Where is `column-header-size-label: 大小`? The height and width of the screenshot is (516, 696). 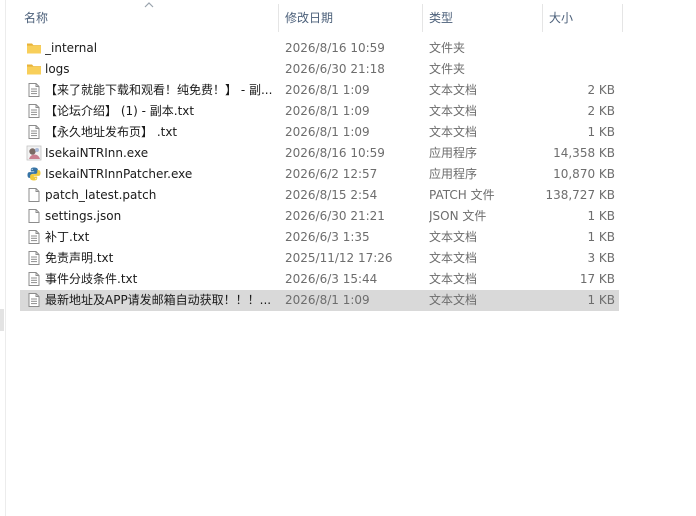
column-header-size-label: 大小 is located at coordinates (561, 18).